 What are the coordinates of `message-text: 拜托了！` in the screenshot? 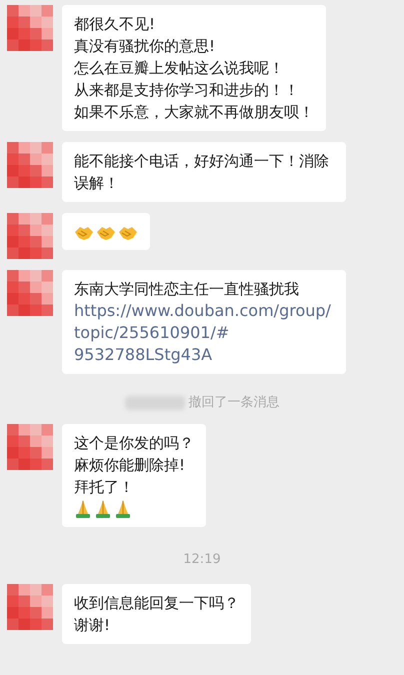 It's located at (104, 487).